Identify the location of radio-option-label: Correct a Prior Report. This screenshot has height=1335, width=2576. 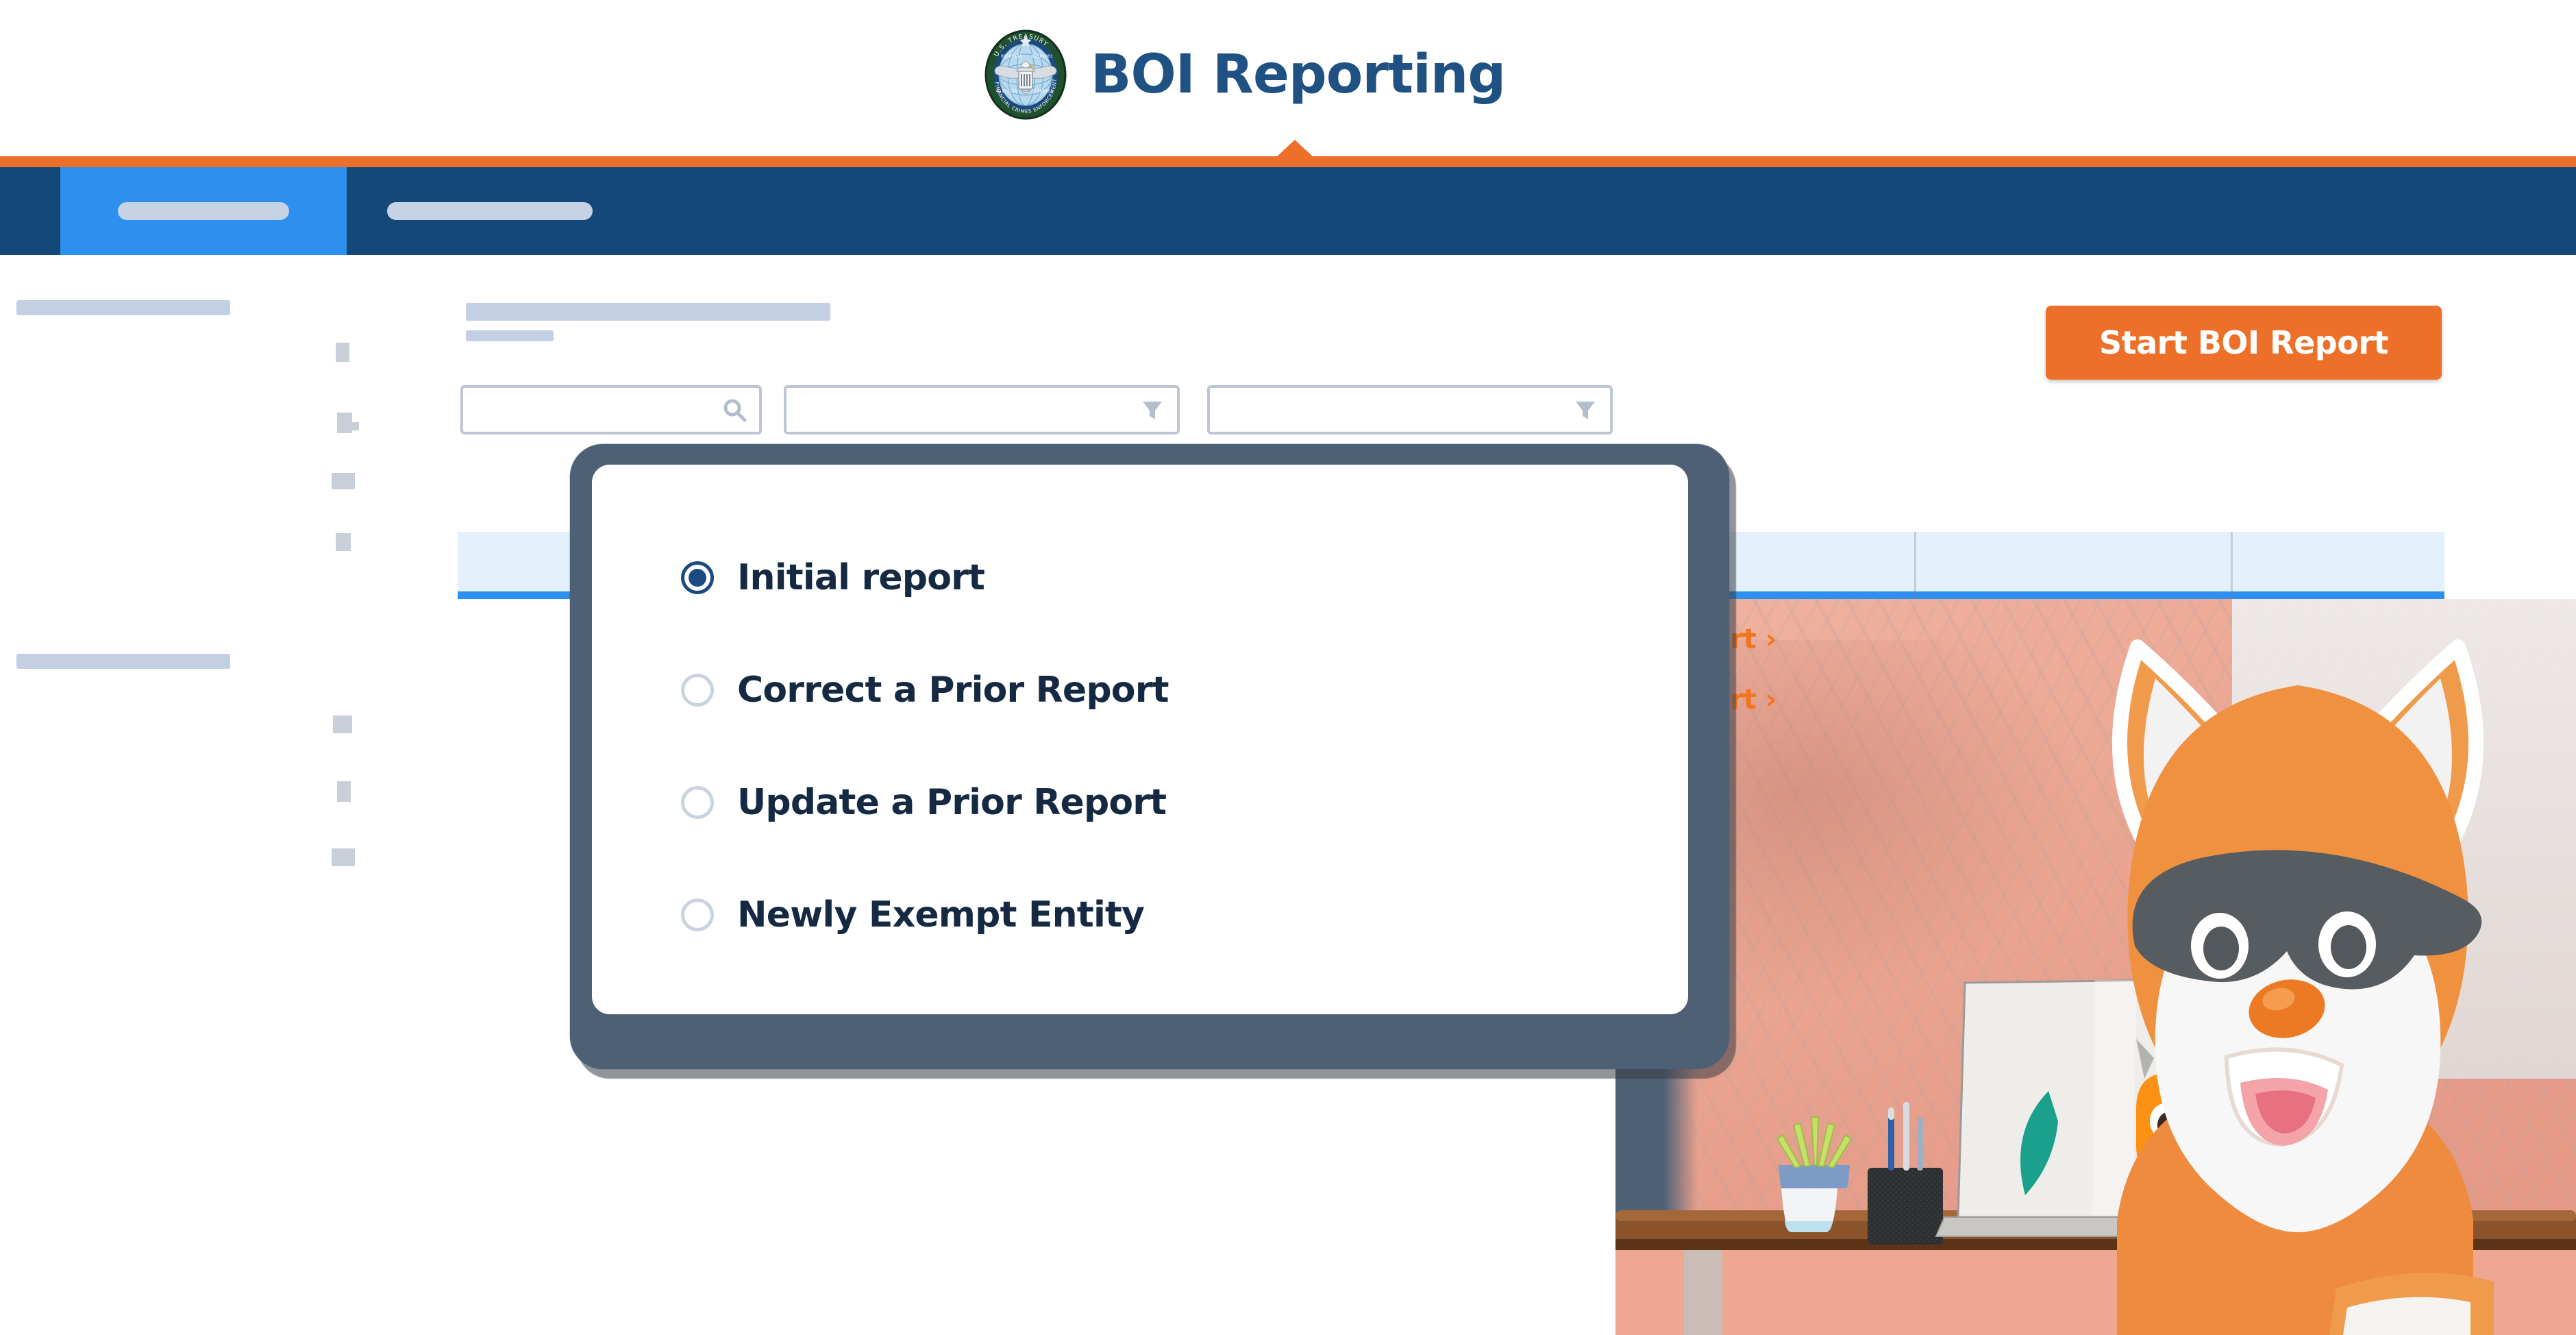
(953, 690).